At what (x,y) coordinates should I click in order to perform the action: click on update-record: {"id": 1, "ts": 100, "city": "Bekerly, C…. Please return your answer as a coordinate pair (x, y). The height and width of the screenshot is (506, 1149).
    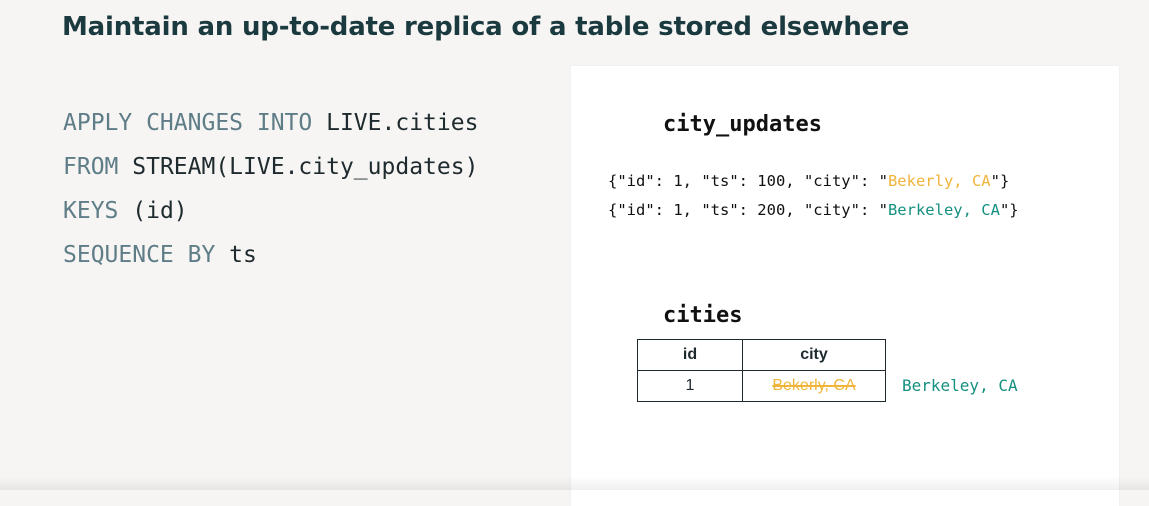
    Looking at the image, I should click on (809, 181).